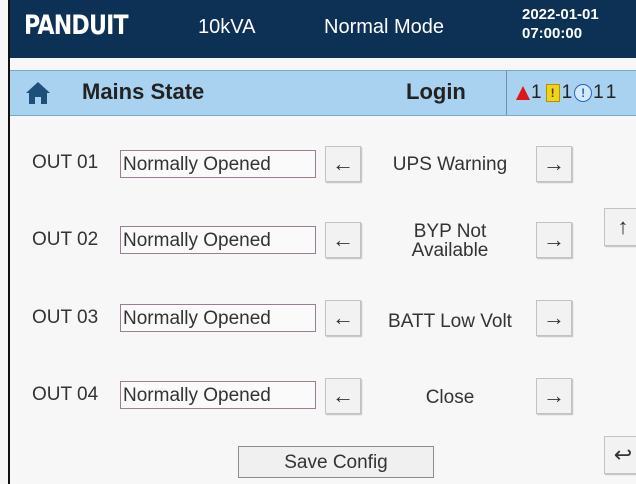 The height and width of the screenshot is (484, 636). Describe the element at coordinates (450, 321) in the screenshot. I see `out-03-event: BATT Low Volt` at that location.